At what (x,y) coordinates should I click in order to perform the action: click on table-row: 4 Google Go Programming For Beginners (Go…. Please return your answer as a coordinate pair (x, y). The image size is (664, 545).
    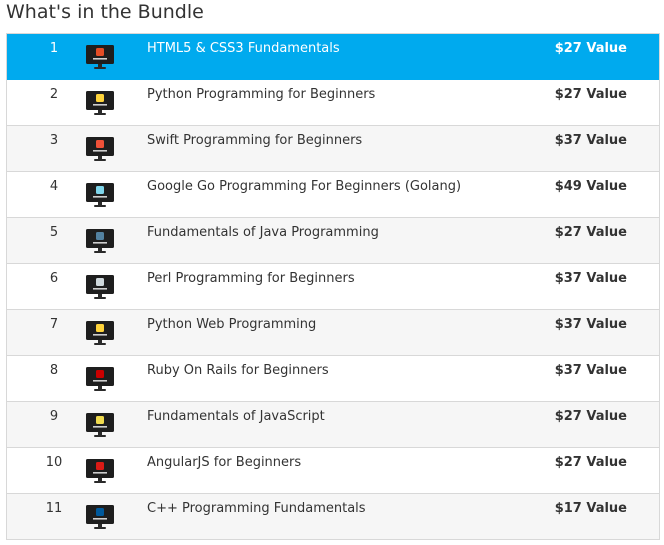
    Looking at the image, I should click on (333, 195).